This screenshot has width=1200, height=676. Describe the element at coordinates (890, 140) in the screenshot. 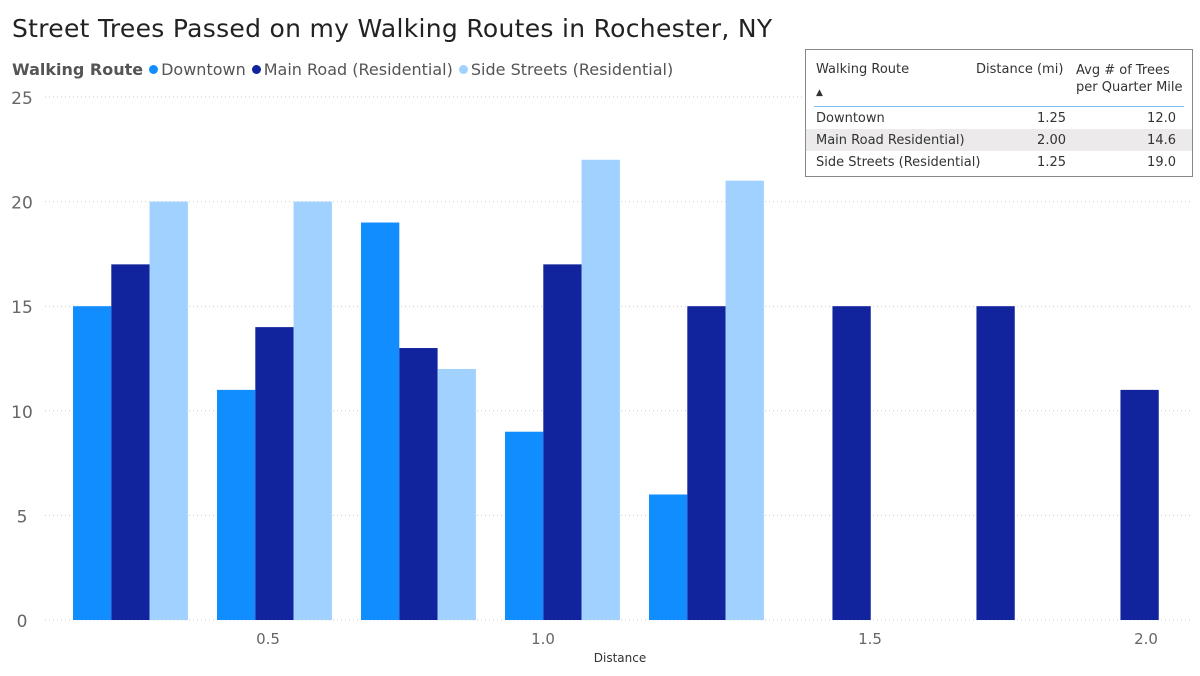

I see `table-cell: Main Road Residential)` at that location.